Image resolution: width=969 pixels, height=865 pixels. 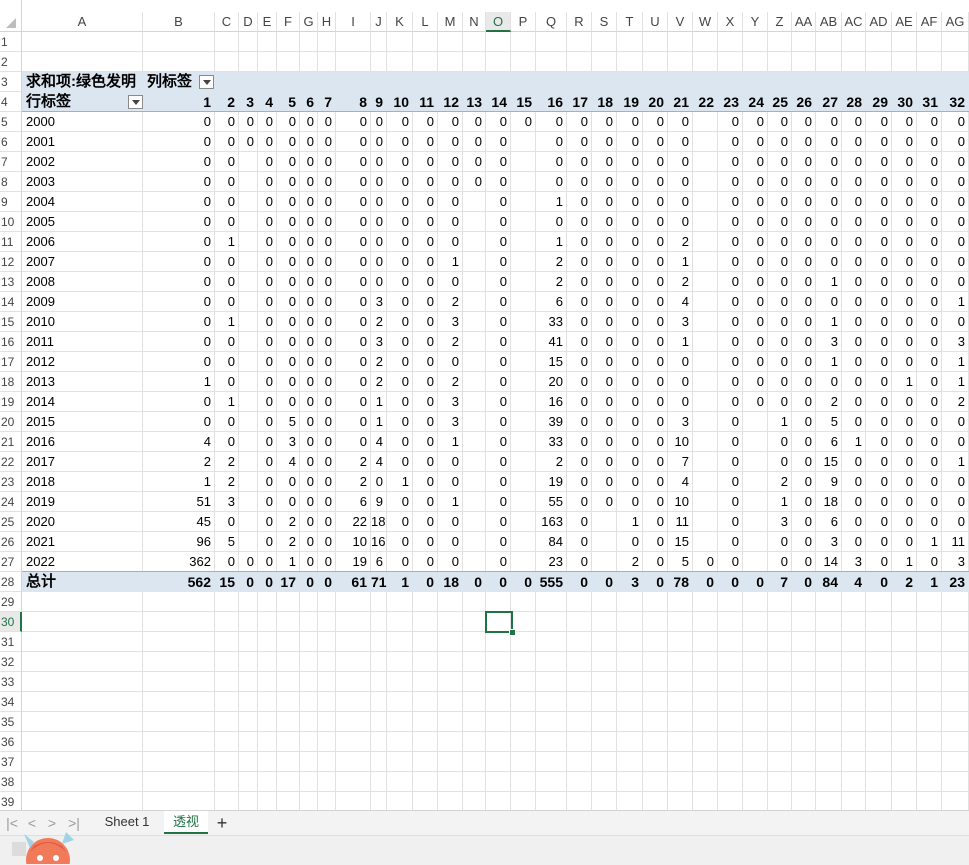 I want to click on row-header-3: 3, so click(x=11, y=82).